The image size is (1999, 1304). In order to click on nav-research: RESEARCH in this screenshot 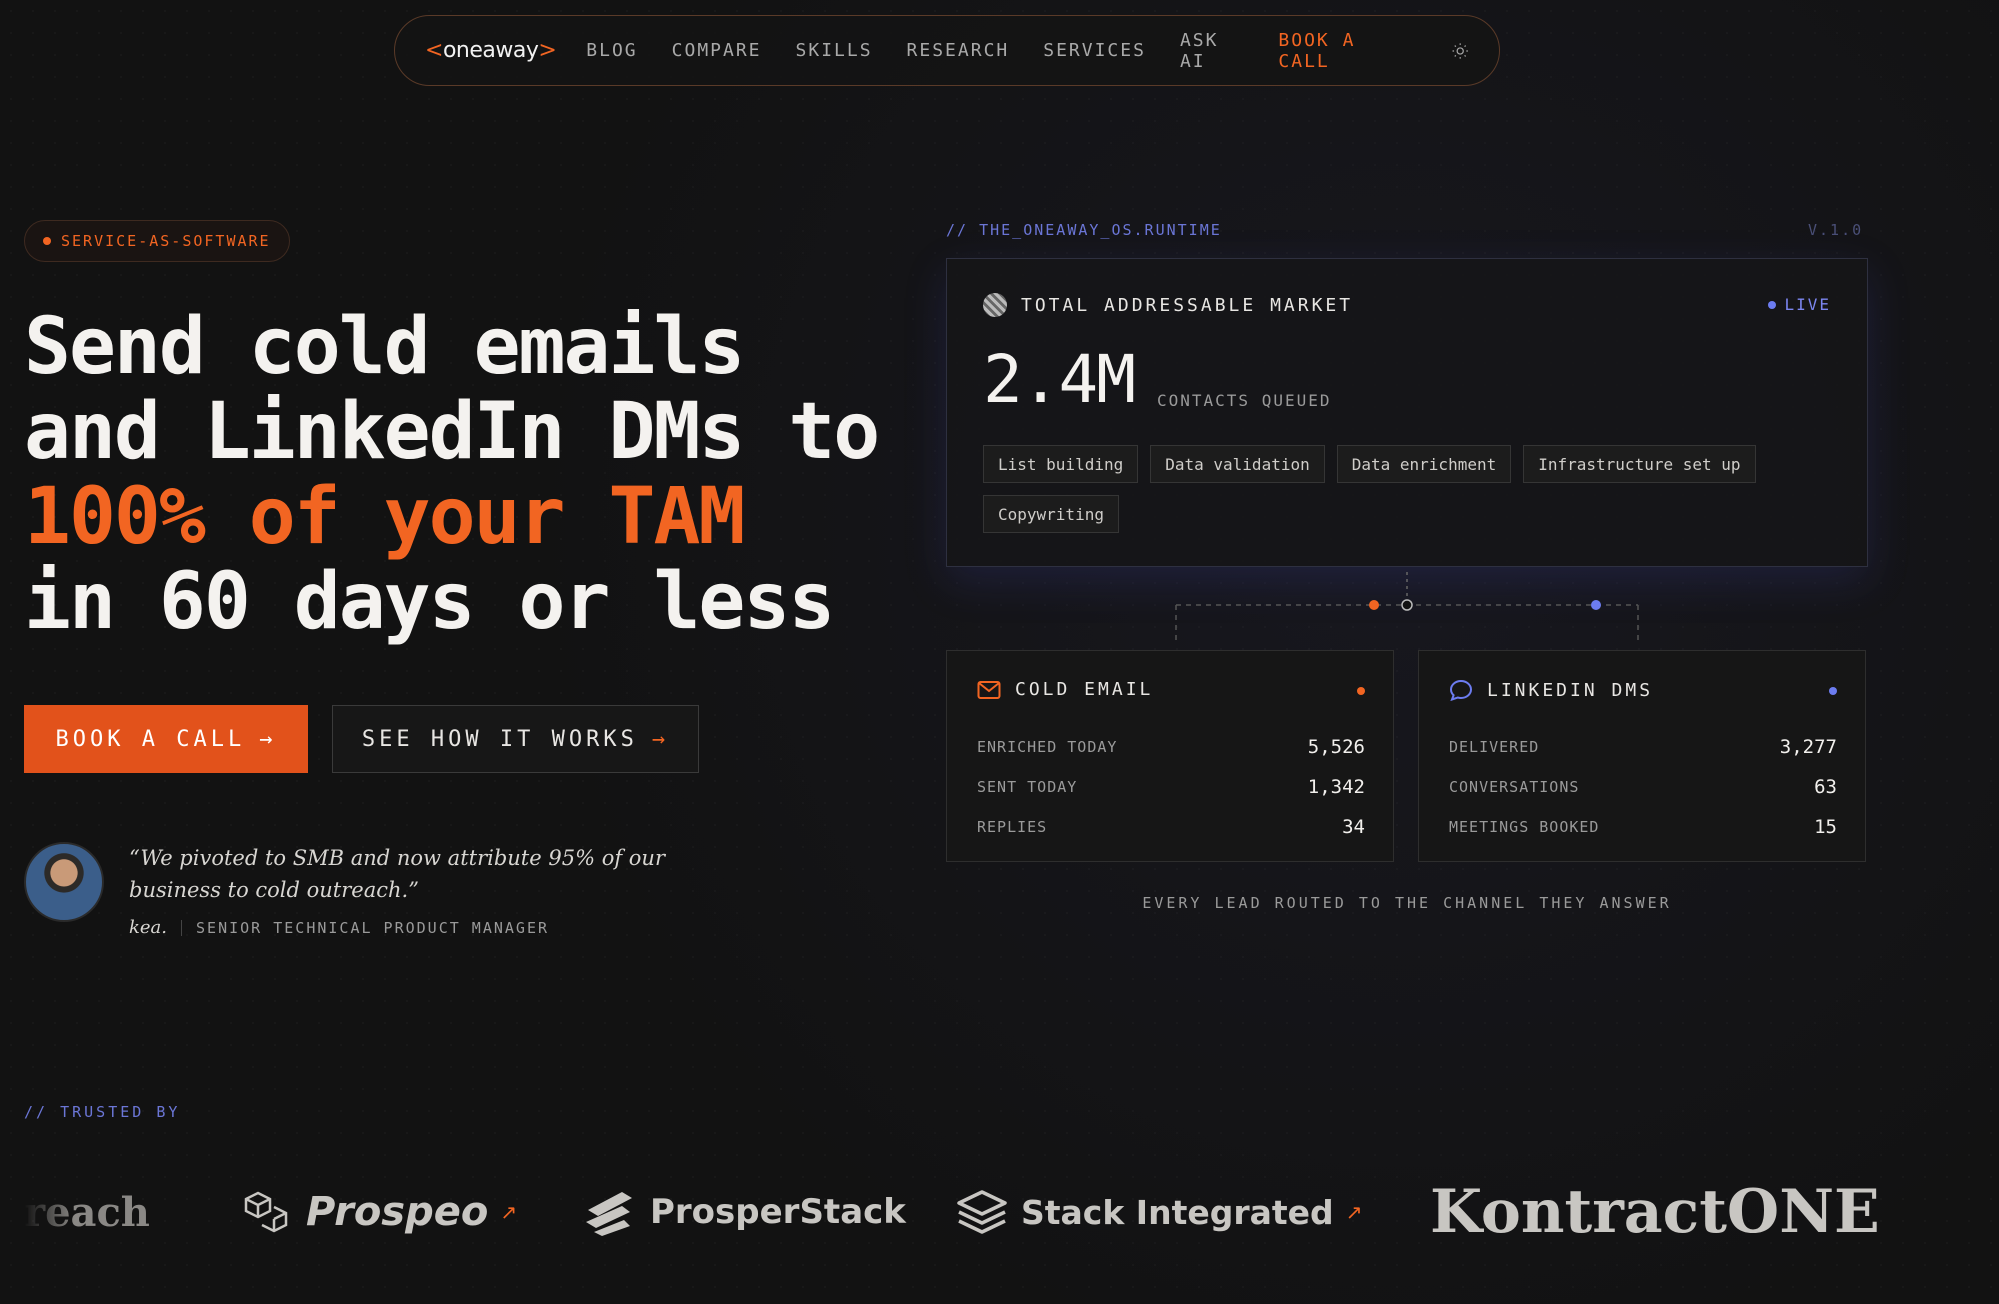, I will do `click(958, 50)`.